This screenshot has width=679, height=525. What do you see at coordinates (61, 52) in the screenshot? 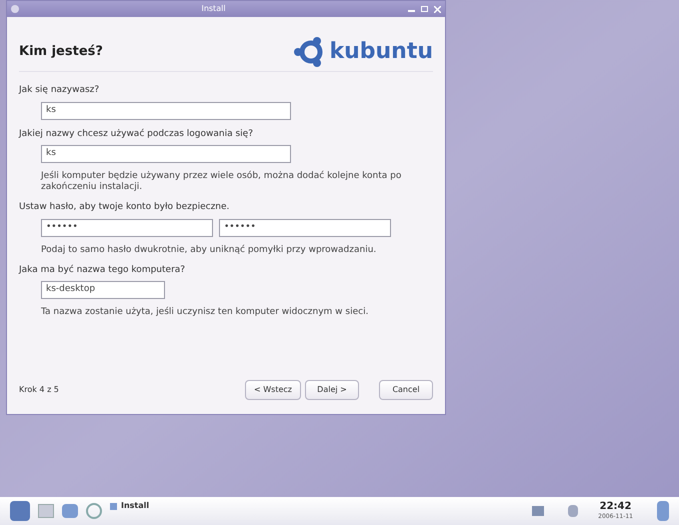
I see `page-heading: Kim jesteś?` at bounding box center [61, 52].